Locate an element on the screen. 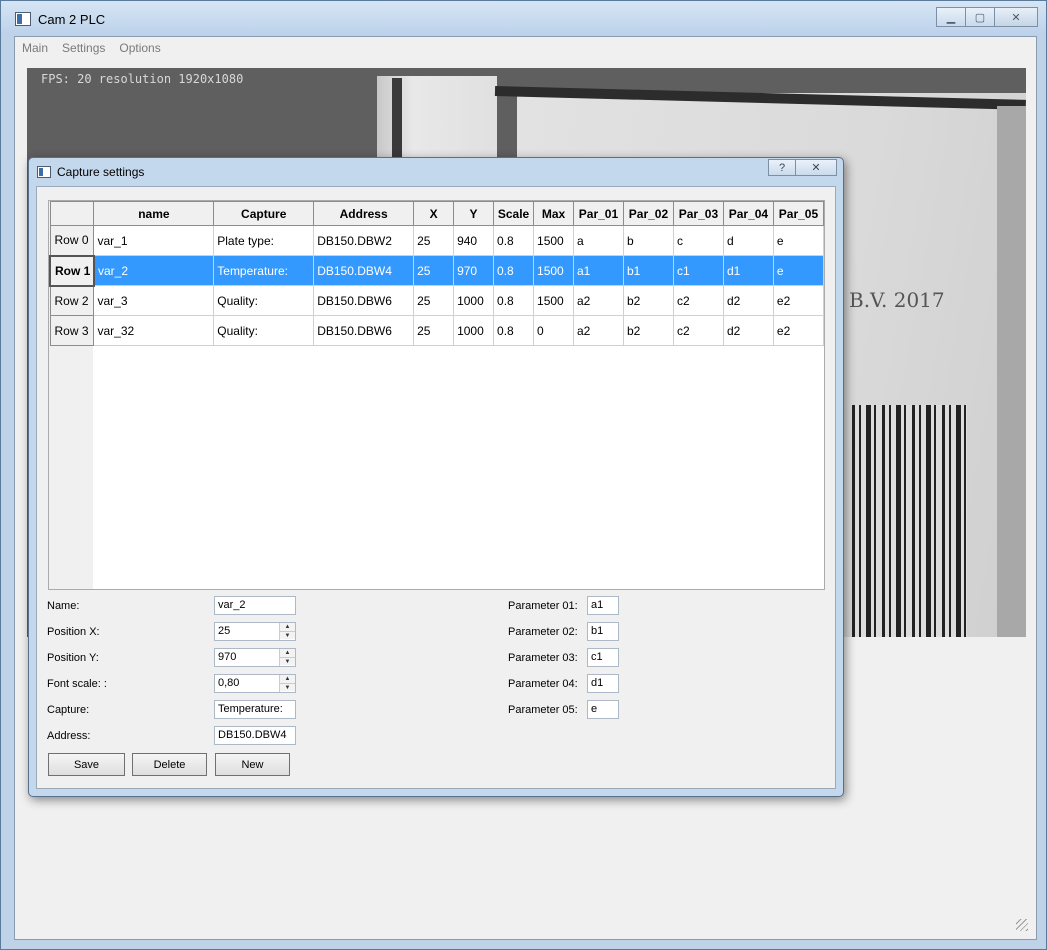 The image size is (1047, 950). column-header-max: Max is located at coordinates (553, 213).